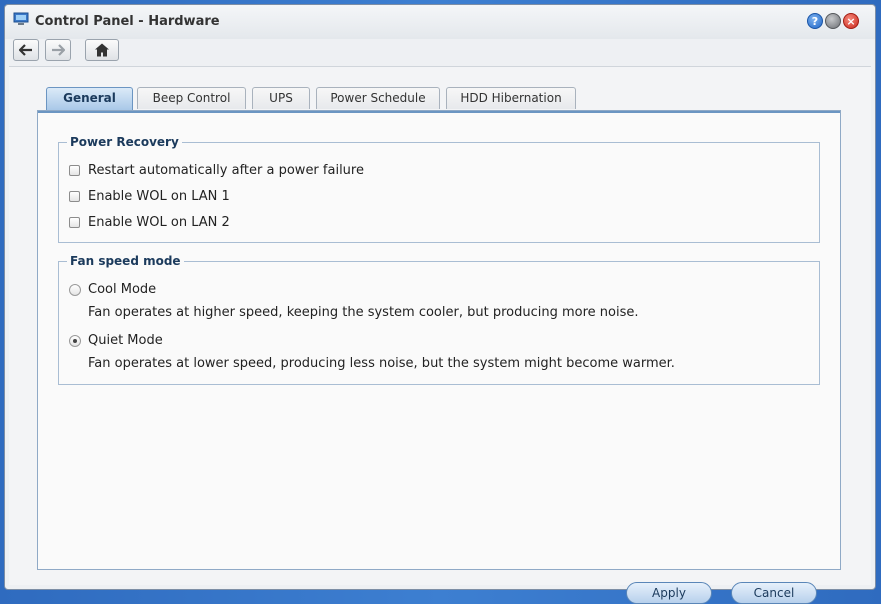 Image resolution: width=881 pixels, height=604 pixels. Describe the element at coordinates (127, 21) in the screenshot. I see `window-title: Control Panel - Hardware` at that location.